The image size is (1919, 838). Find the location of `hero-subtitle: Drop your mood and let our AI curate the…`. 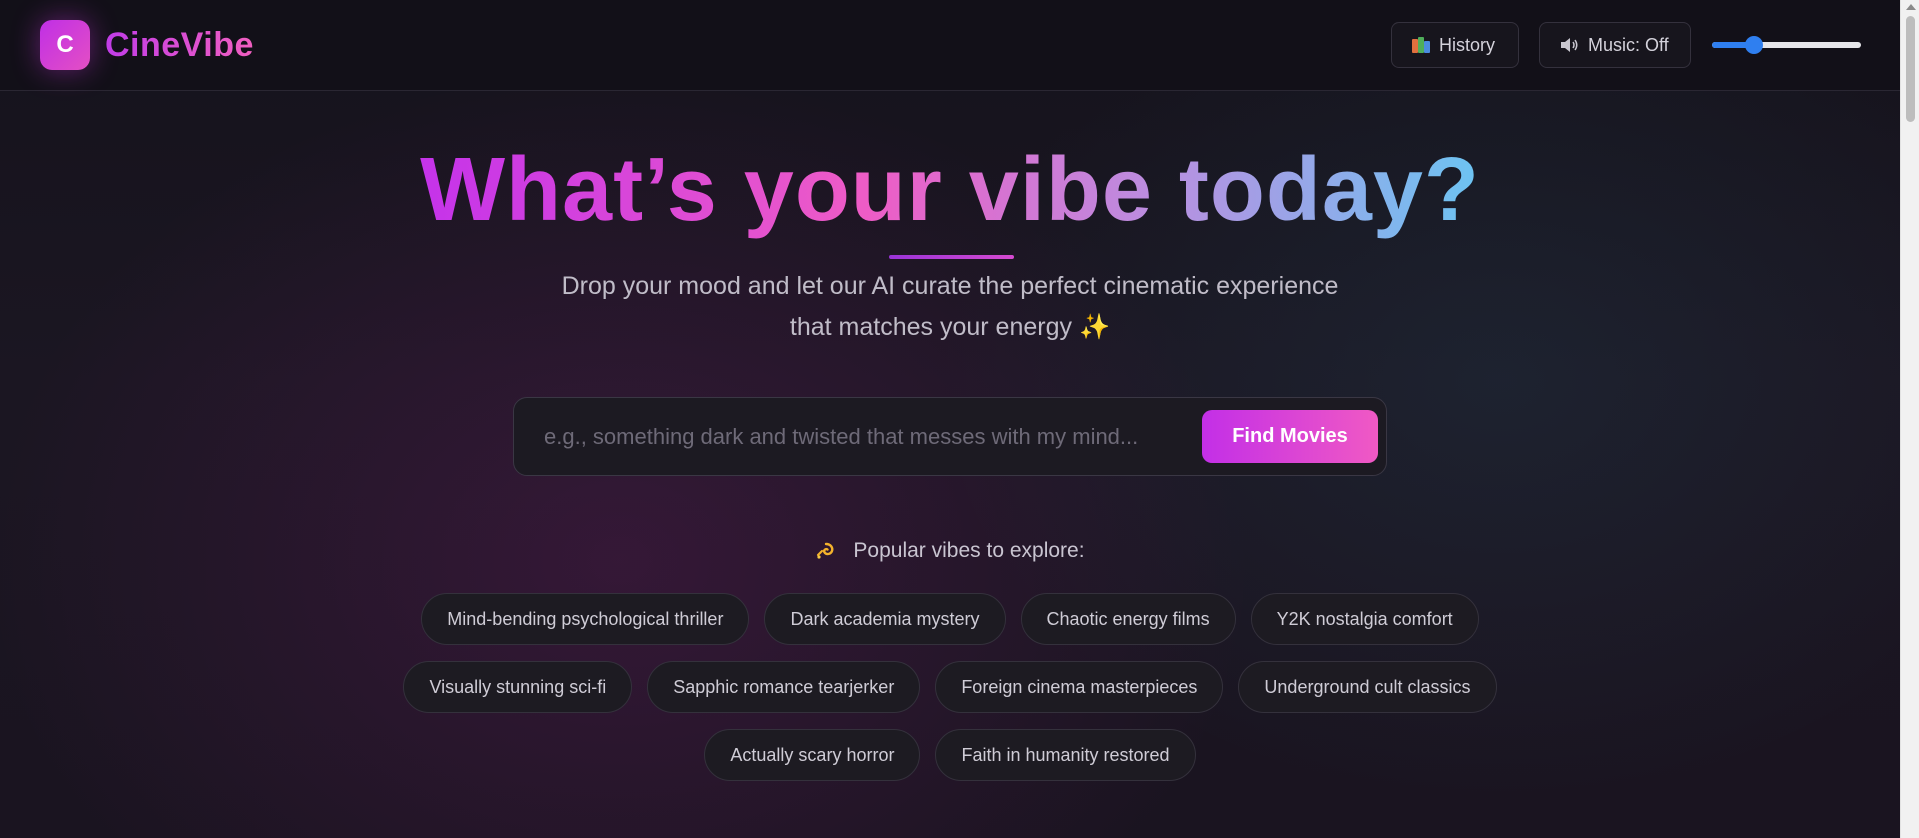

hero-subtitle: Drop your mood and let our AI curate the… is located at coordinates (950, 306).